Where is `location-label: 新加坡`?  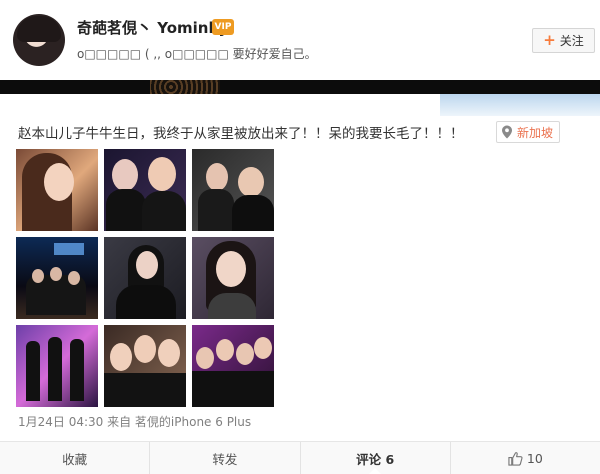
location-label: 新加坡 is located at coordinates (535, 132).